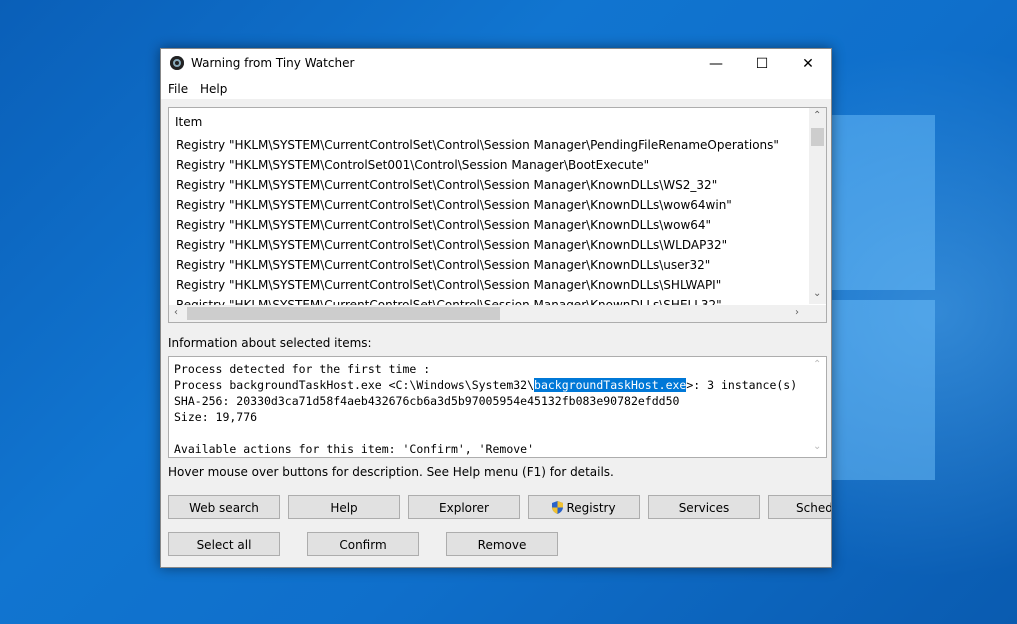  Describe the element at coordinates (224, 544) in the screenshot. I see `select-all-button: Select all` at that location.